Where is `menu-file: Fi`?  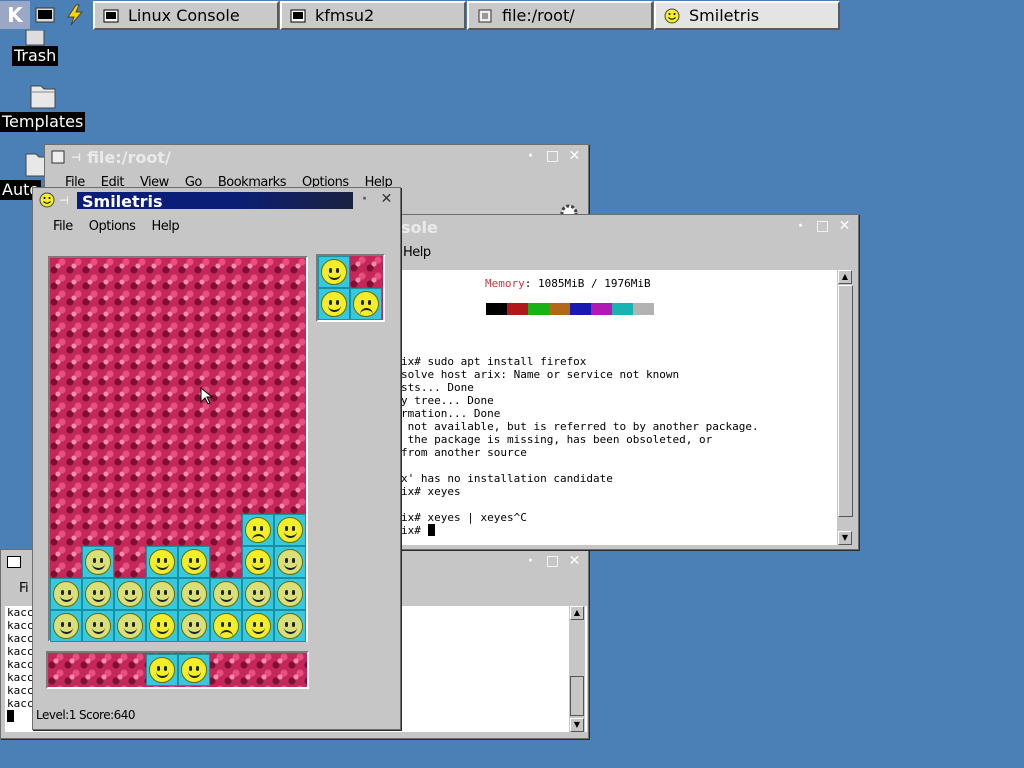
menu-file: Fi is located at coordinates (24, 588).